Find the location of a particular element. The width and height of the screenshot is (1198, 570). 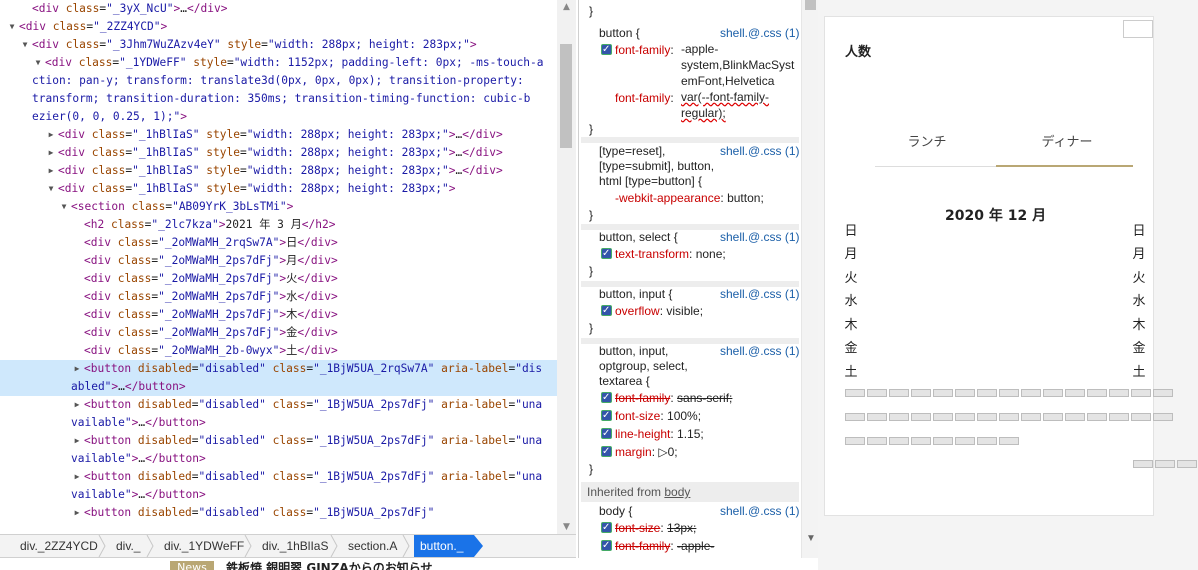

css-selector: button, input { is located at coordinates (635, 294).